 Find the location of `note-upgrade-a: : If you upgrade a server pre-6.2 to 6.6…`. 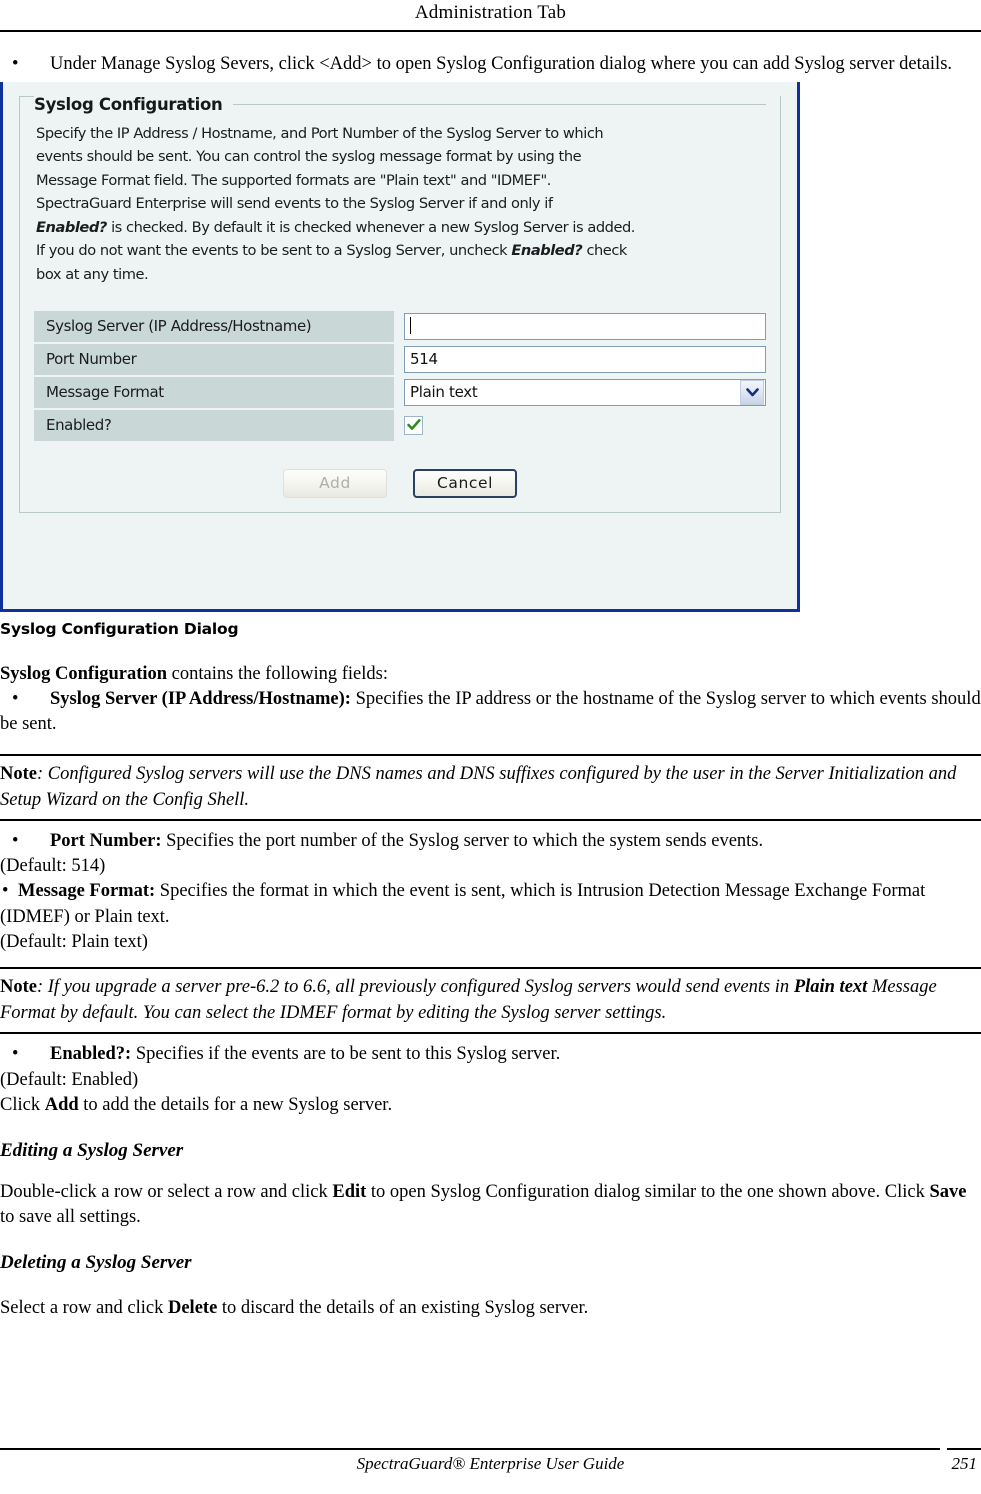

note-upgrade-a: : If you upgrade a server pre-6.2 to 6.6… is located at coordinates (415, 987).